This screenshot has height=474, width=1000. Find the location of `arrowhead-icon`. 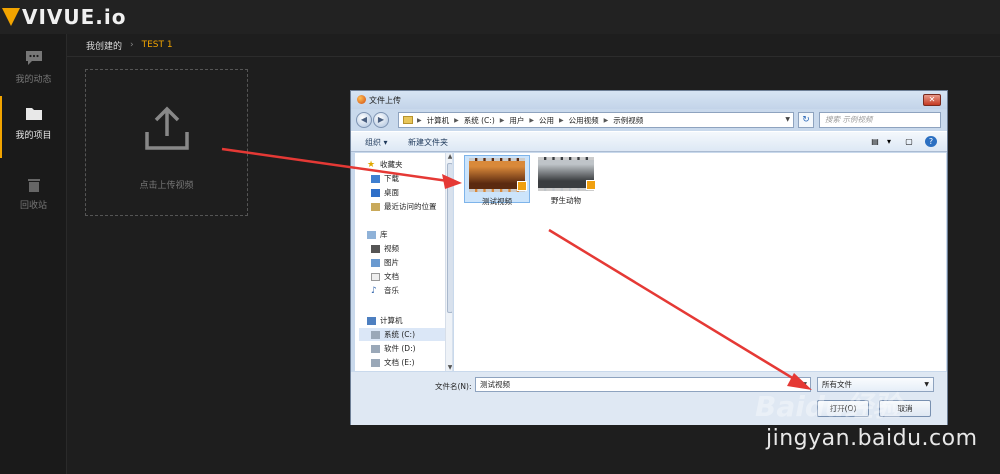

arrowhead-icon is located at coordinates (452, 181).